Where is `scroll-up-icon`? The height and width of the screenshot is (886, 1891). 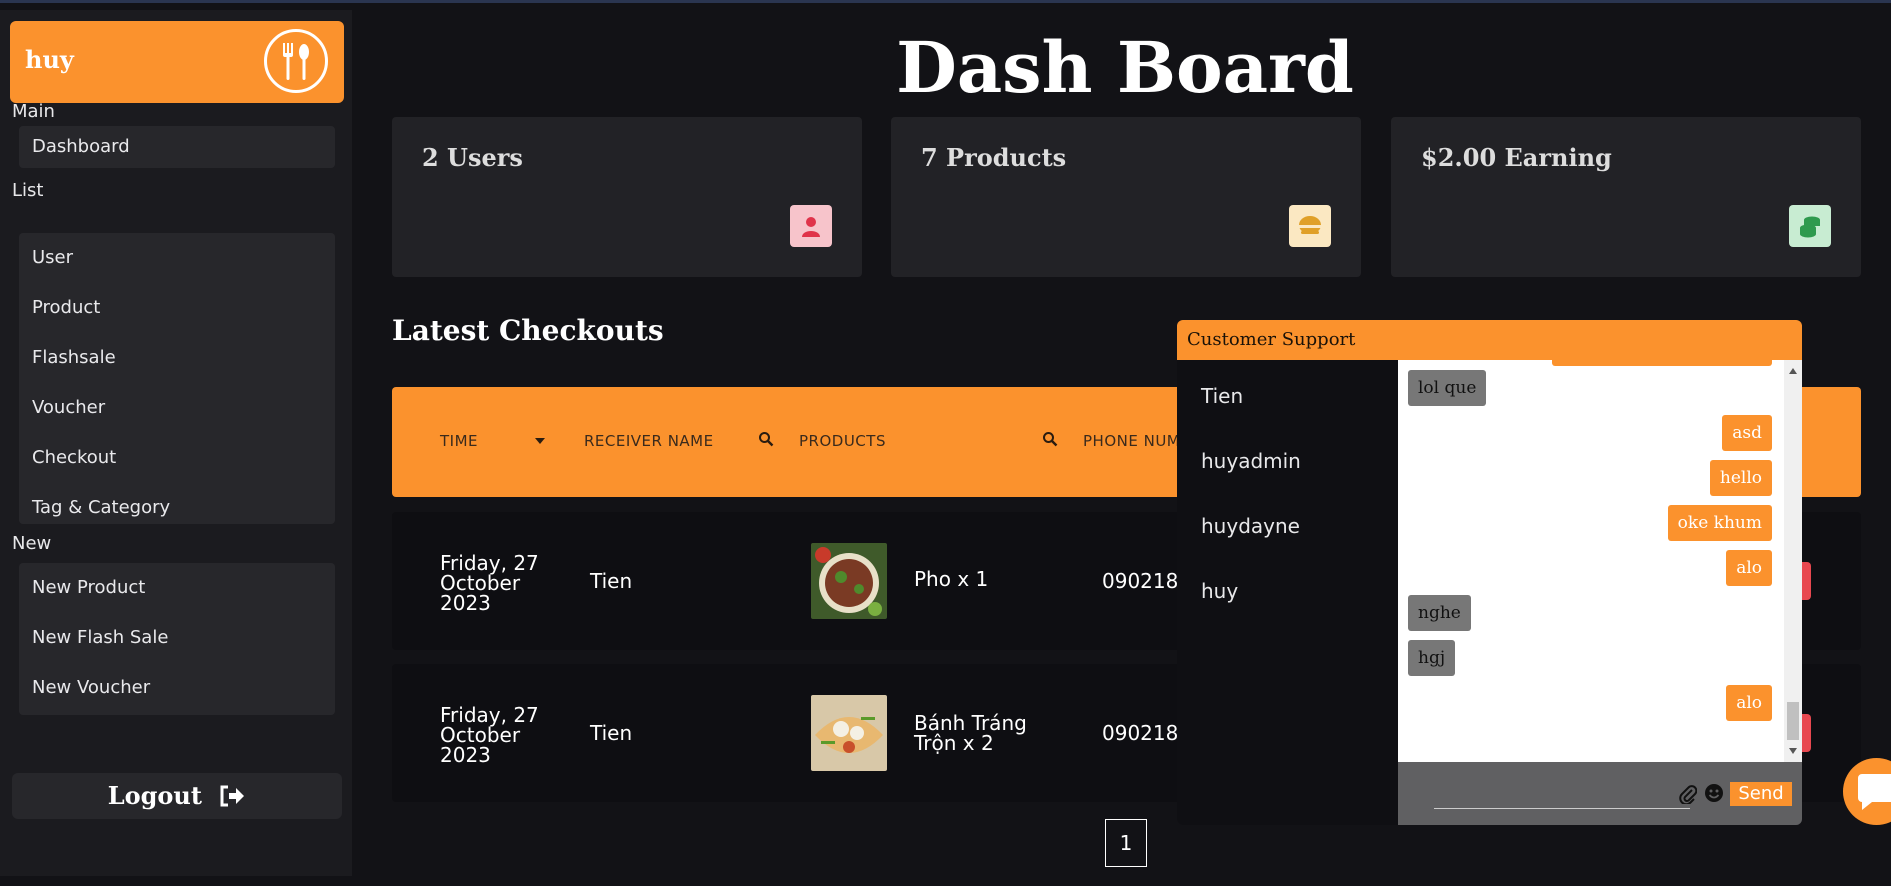 scroll-up-icon is located at coordinates (1793, 371).